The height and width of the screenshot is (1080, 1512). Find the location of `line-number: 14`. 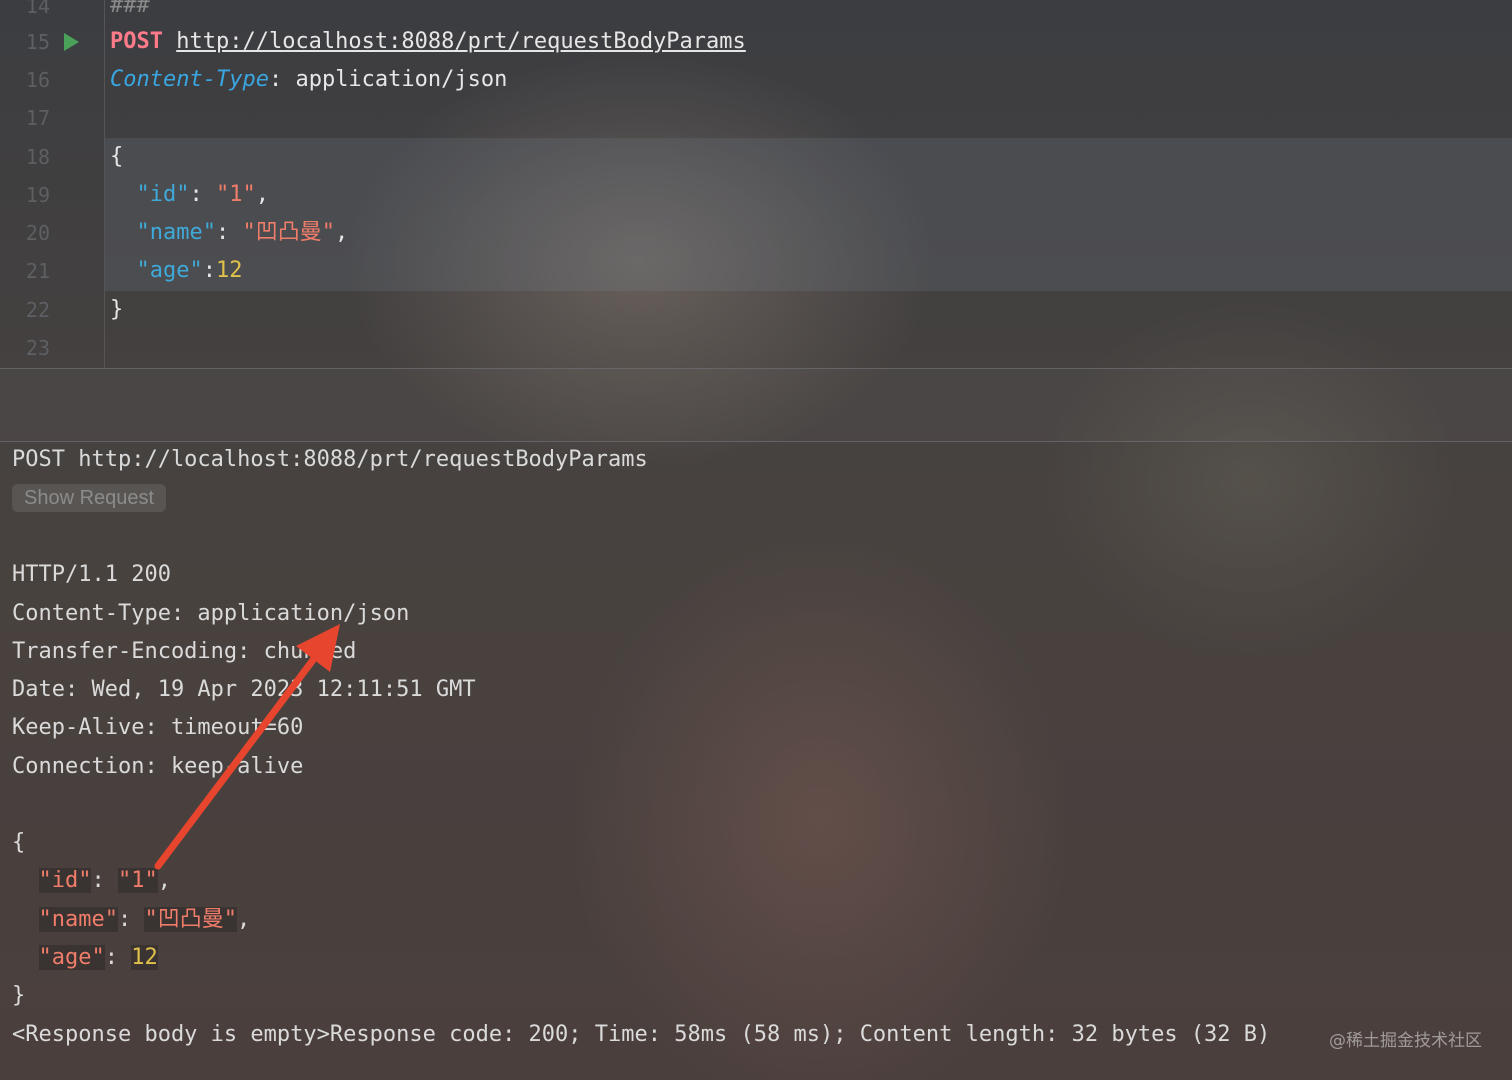

line-number: 14 is located at coordinates (37, 9).